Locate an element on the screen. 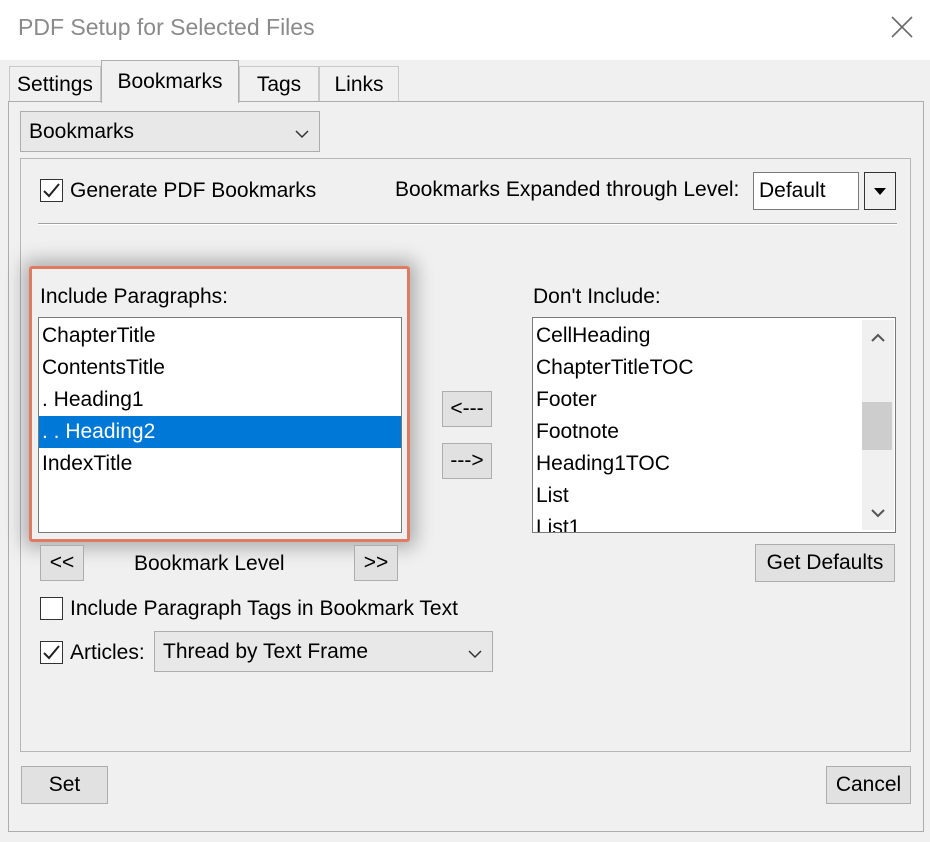 The width and height of the screenshot is (930, 842). tab-tags: Tags is located at coordinates (279, 84).